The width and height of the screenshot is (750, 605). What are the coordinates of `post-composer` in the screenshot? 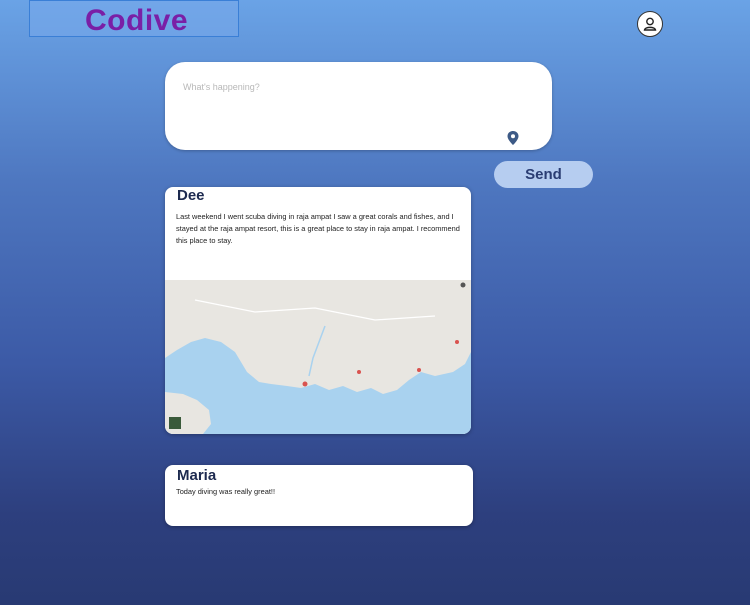 It's located at (358, 106).